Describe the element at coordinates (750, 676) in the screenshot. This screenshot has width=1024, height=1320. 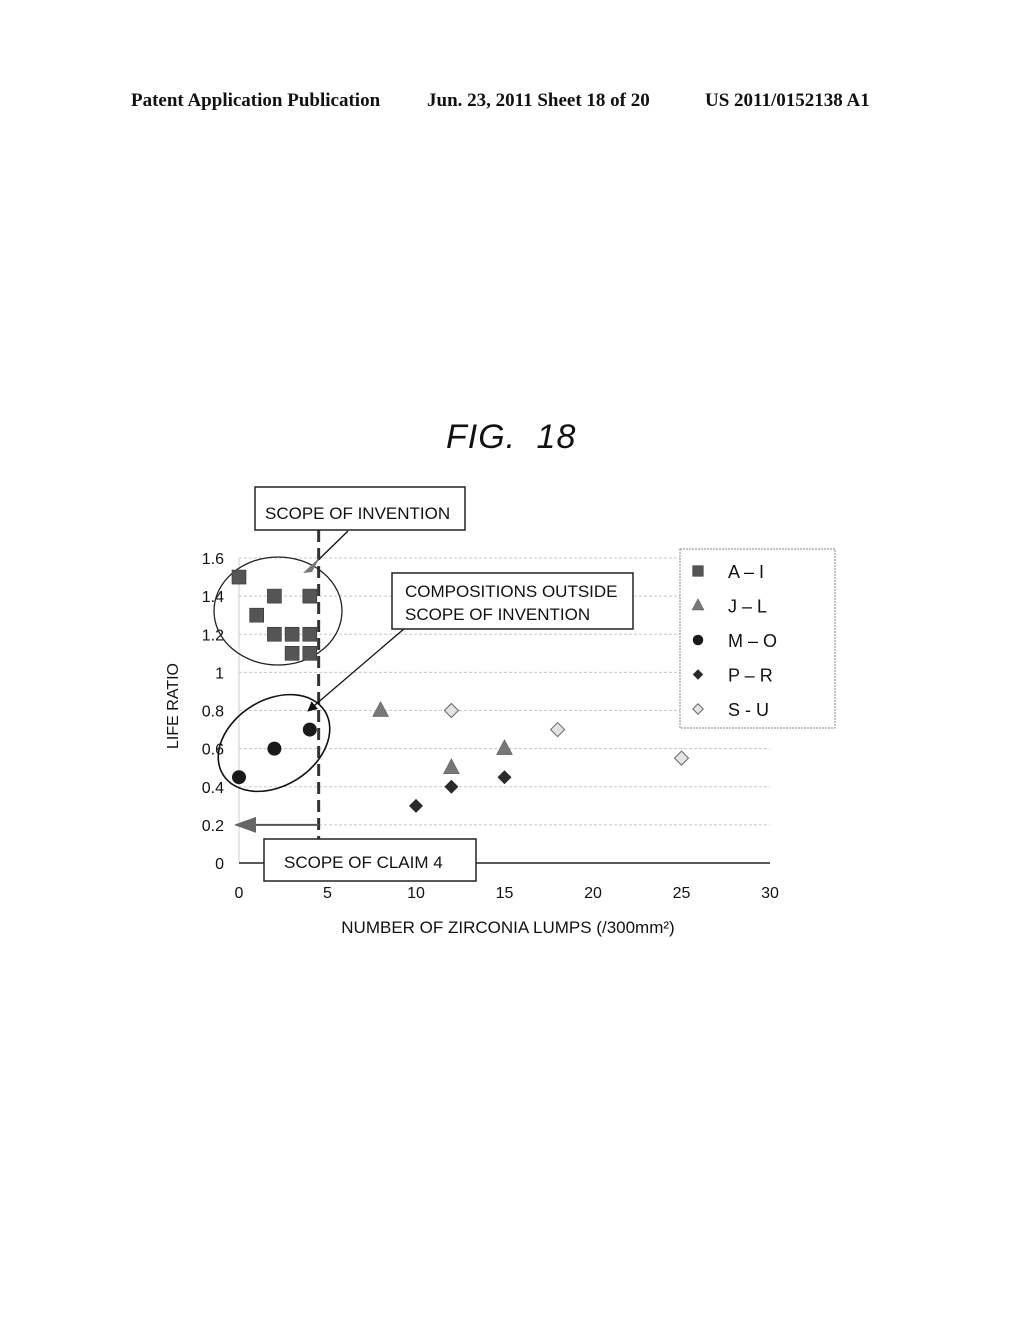
I see `legend-label: P – R` at that location.